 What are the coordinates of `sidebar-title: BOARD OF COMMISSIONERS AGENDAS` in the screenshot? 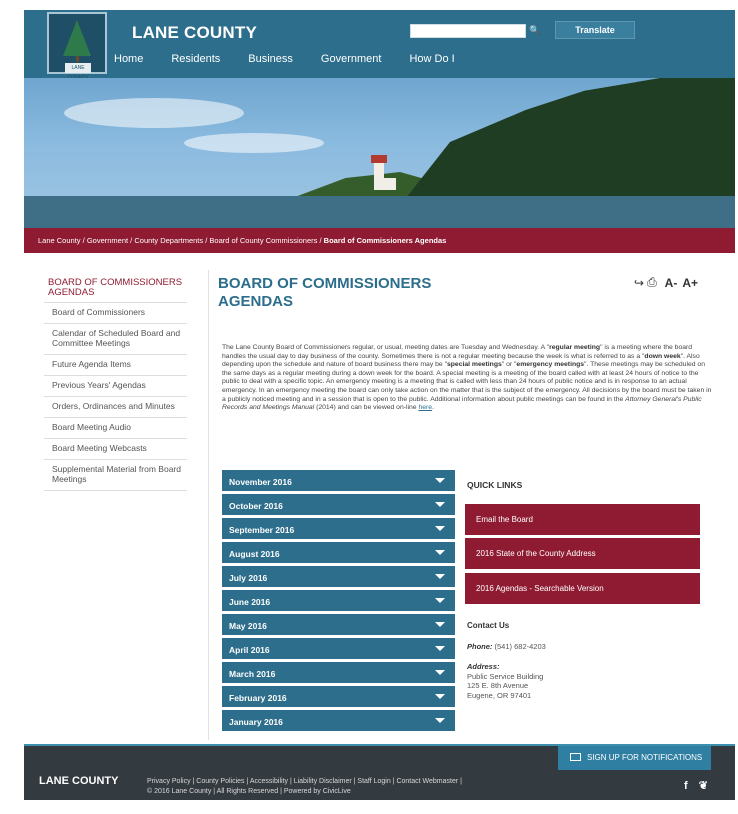 It's located at (115, 289).